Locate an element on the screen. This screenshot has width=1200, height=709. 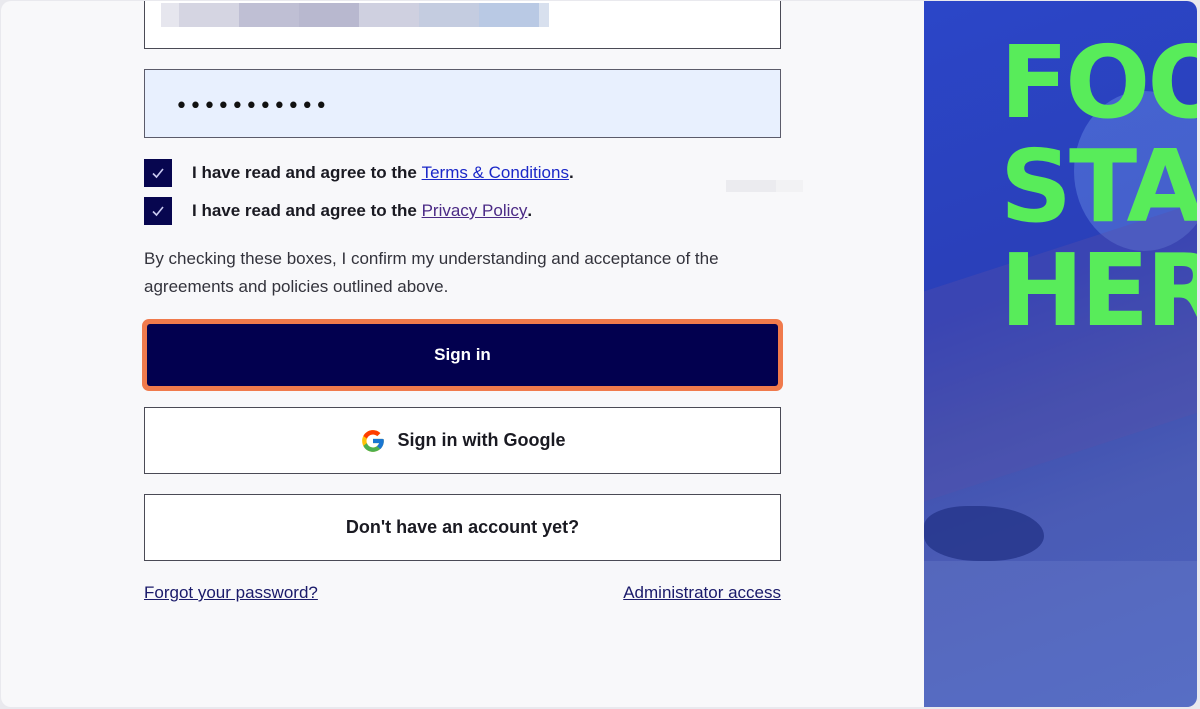
create-account-label: Don't have an account yet? is located at coordinates (462, 527).